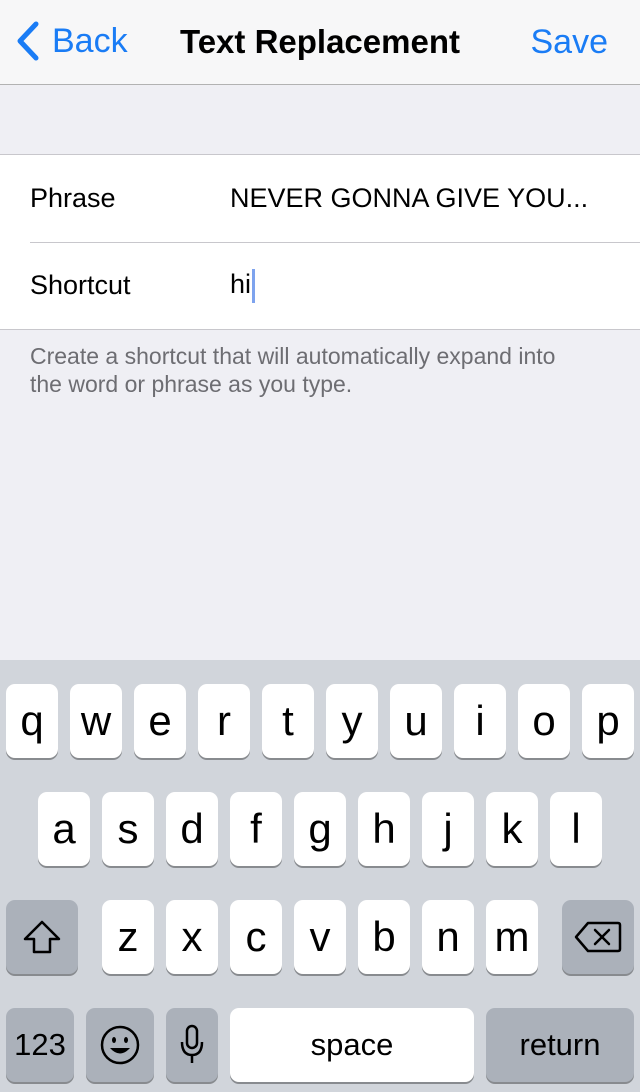 This screenshot has width=640, height=1092. What do you see at coordinates (192, 937) in the screenshot?
I see `key-x: x` at bounding box center [192, 937].